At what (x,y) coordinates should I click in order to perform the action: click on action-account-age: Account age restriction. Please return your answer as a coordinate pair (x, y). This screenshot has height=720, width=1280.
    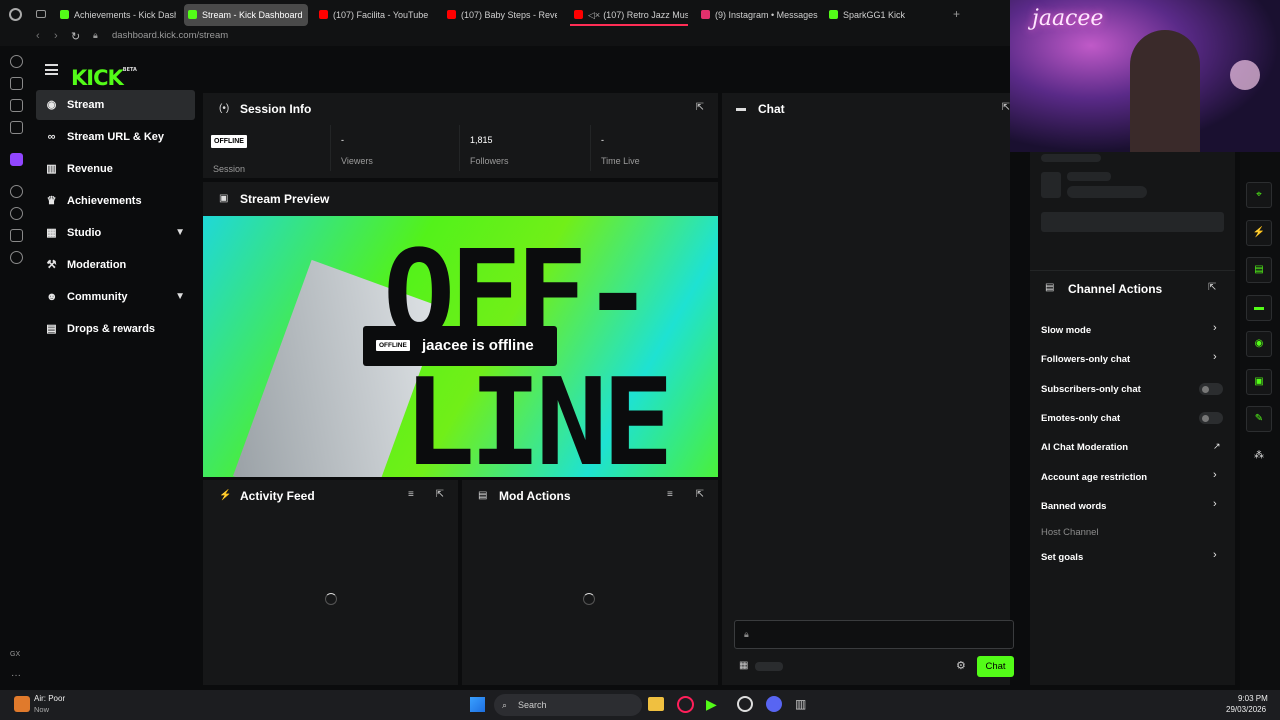
    Looking at the image, I should click on (1094, 477).